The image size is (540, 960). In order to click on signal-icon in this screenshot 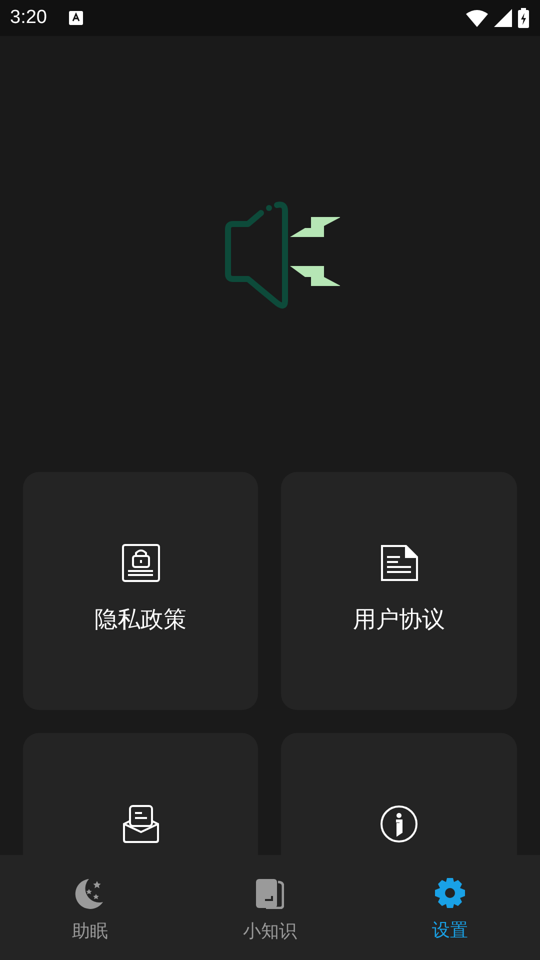, I will do `click(503, 18)`.